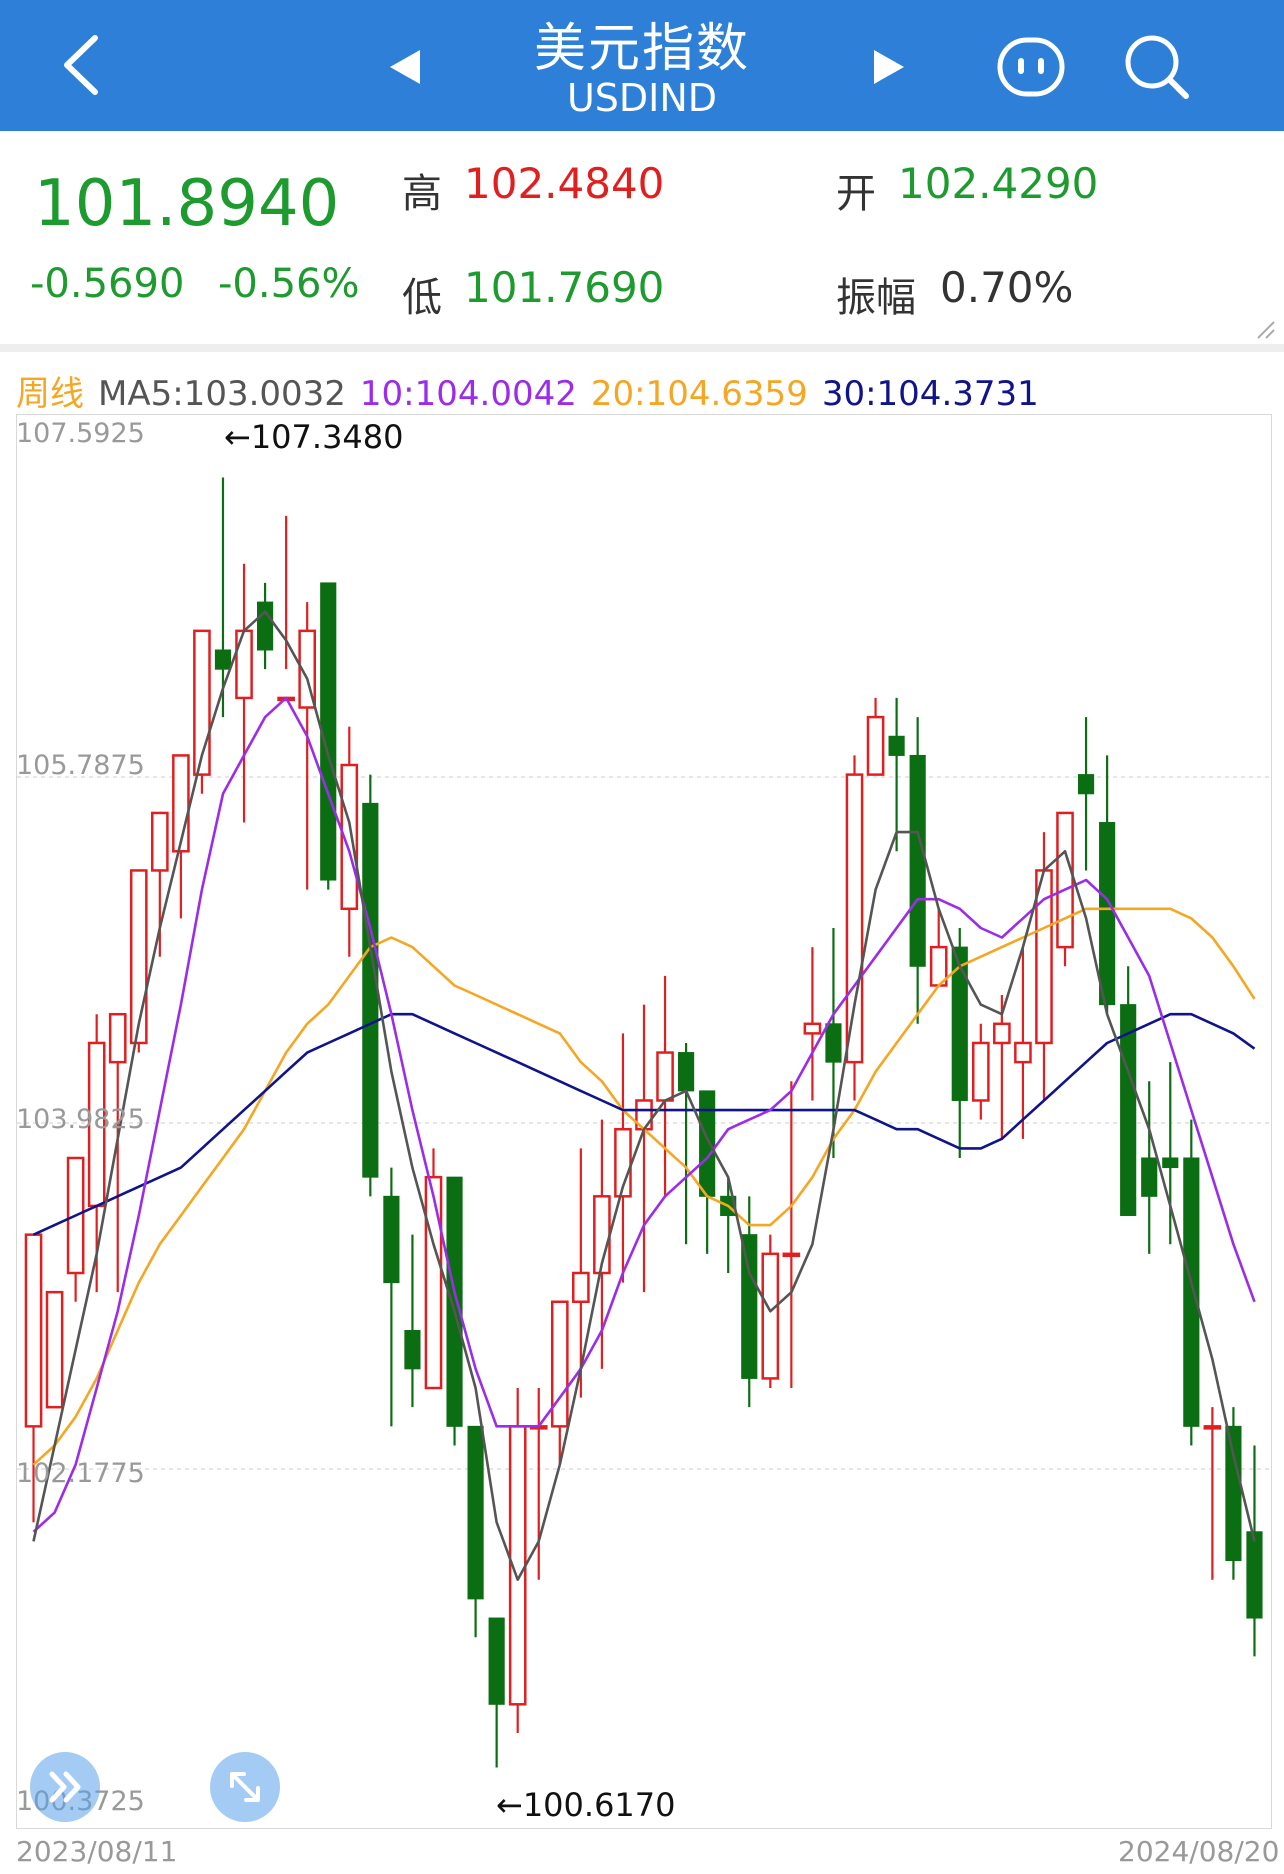 The height and width of the screenshot is (1874, 1284). What do you see at coordinates (80, 1119) in the screenshot?
I see `y-tick-label: 103.9825` at bounding box center [80, 1119].